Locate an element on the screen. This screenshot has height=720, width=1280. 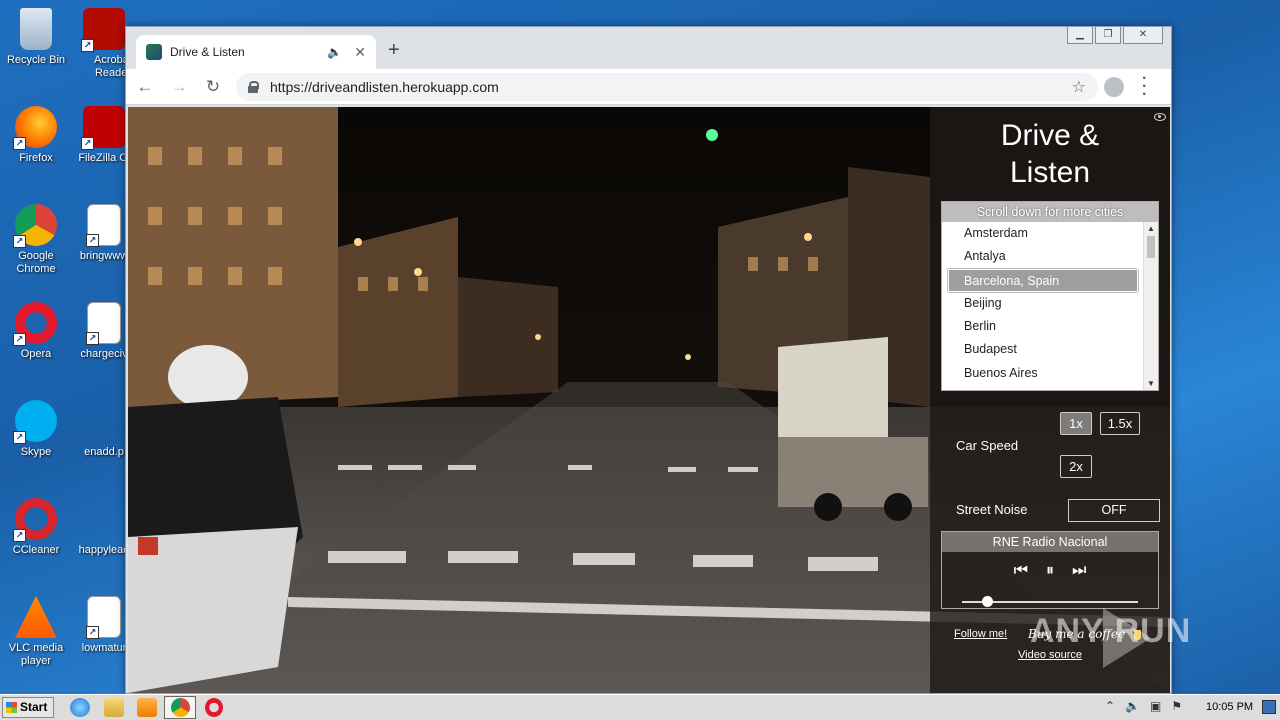
lock-icon is located at coordinates (253, 87).